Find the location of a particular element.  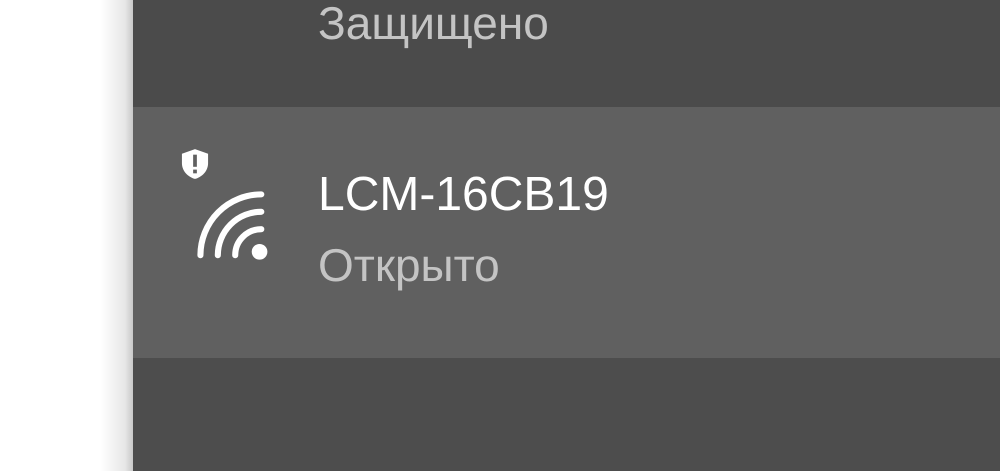

network-status: Защищено is located at coordinates (434, 25).